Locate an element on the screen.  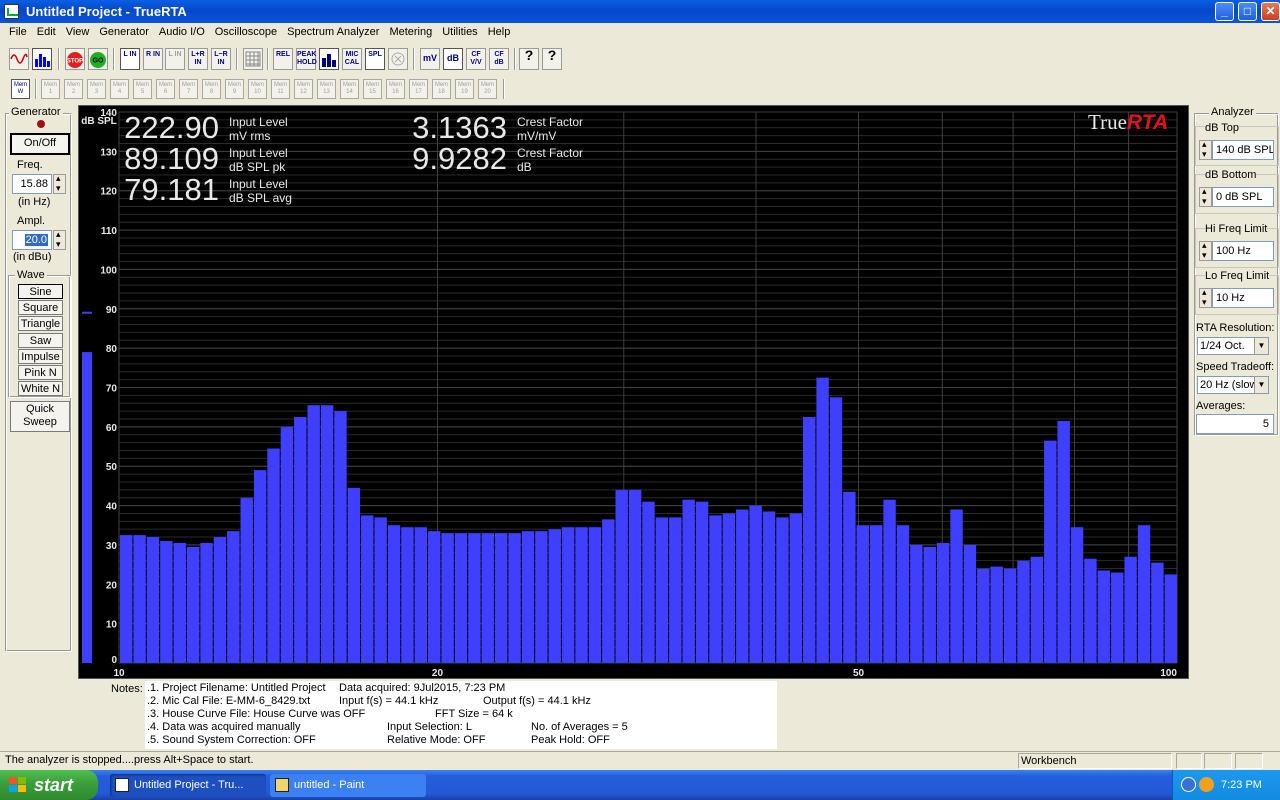
difference-input-button: L−R IN is located at coordinates (221, 59).